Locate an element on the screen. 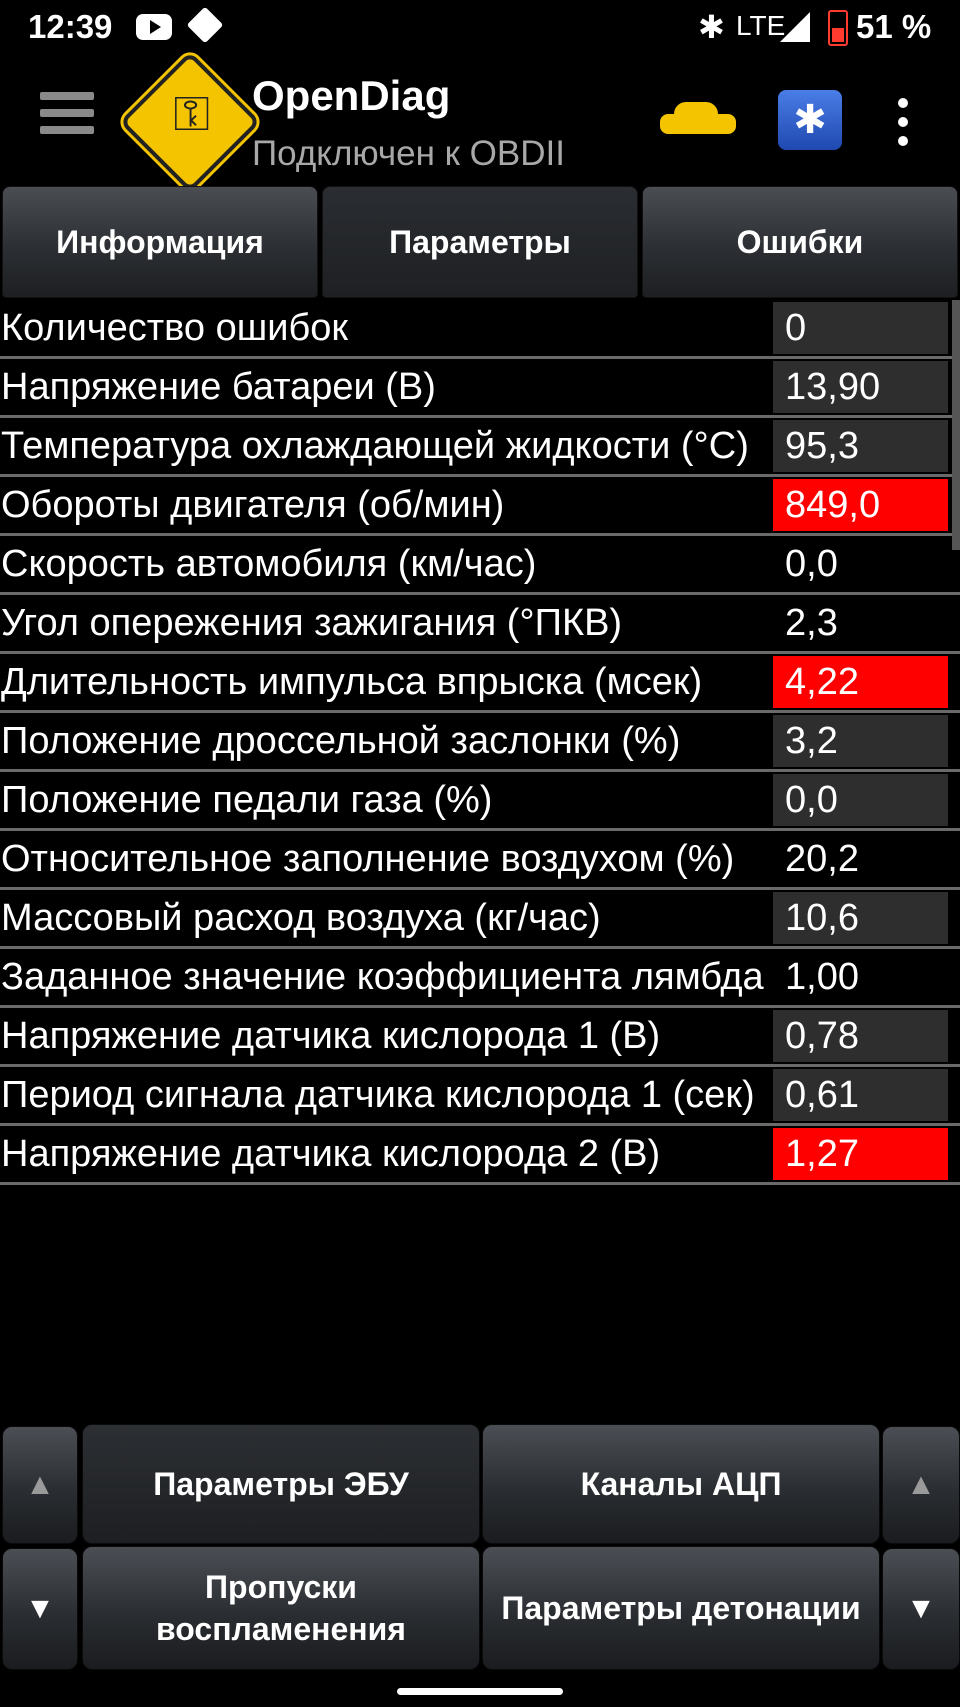  parameter-value: 4,22 is located at coordinates (860, 682).